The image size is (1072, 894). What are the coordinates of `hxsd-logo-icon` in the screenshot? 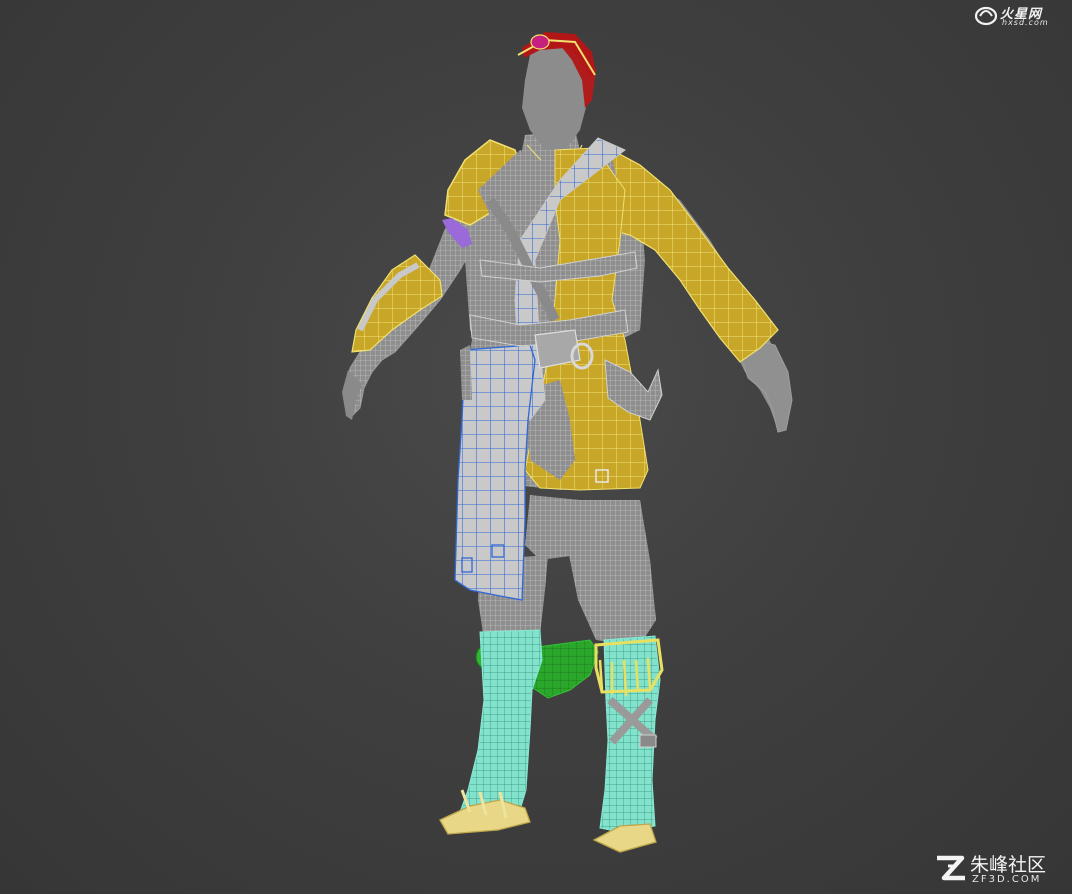 It's located at (986, 16).